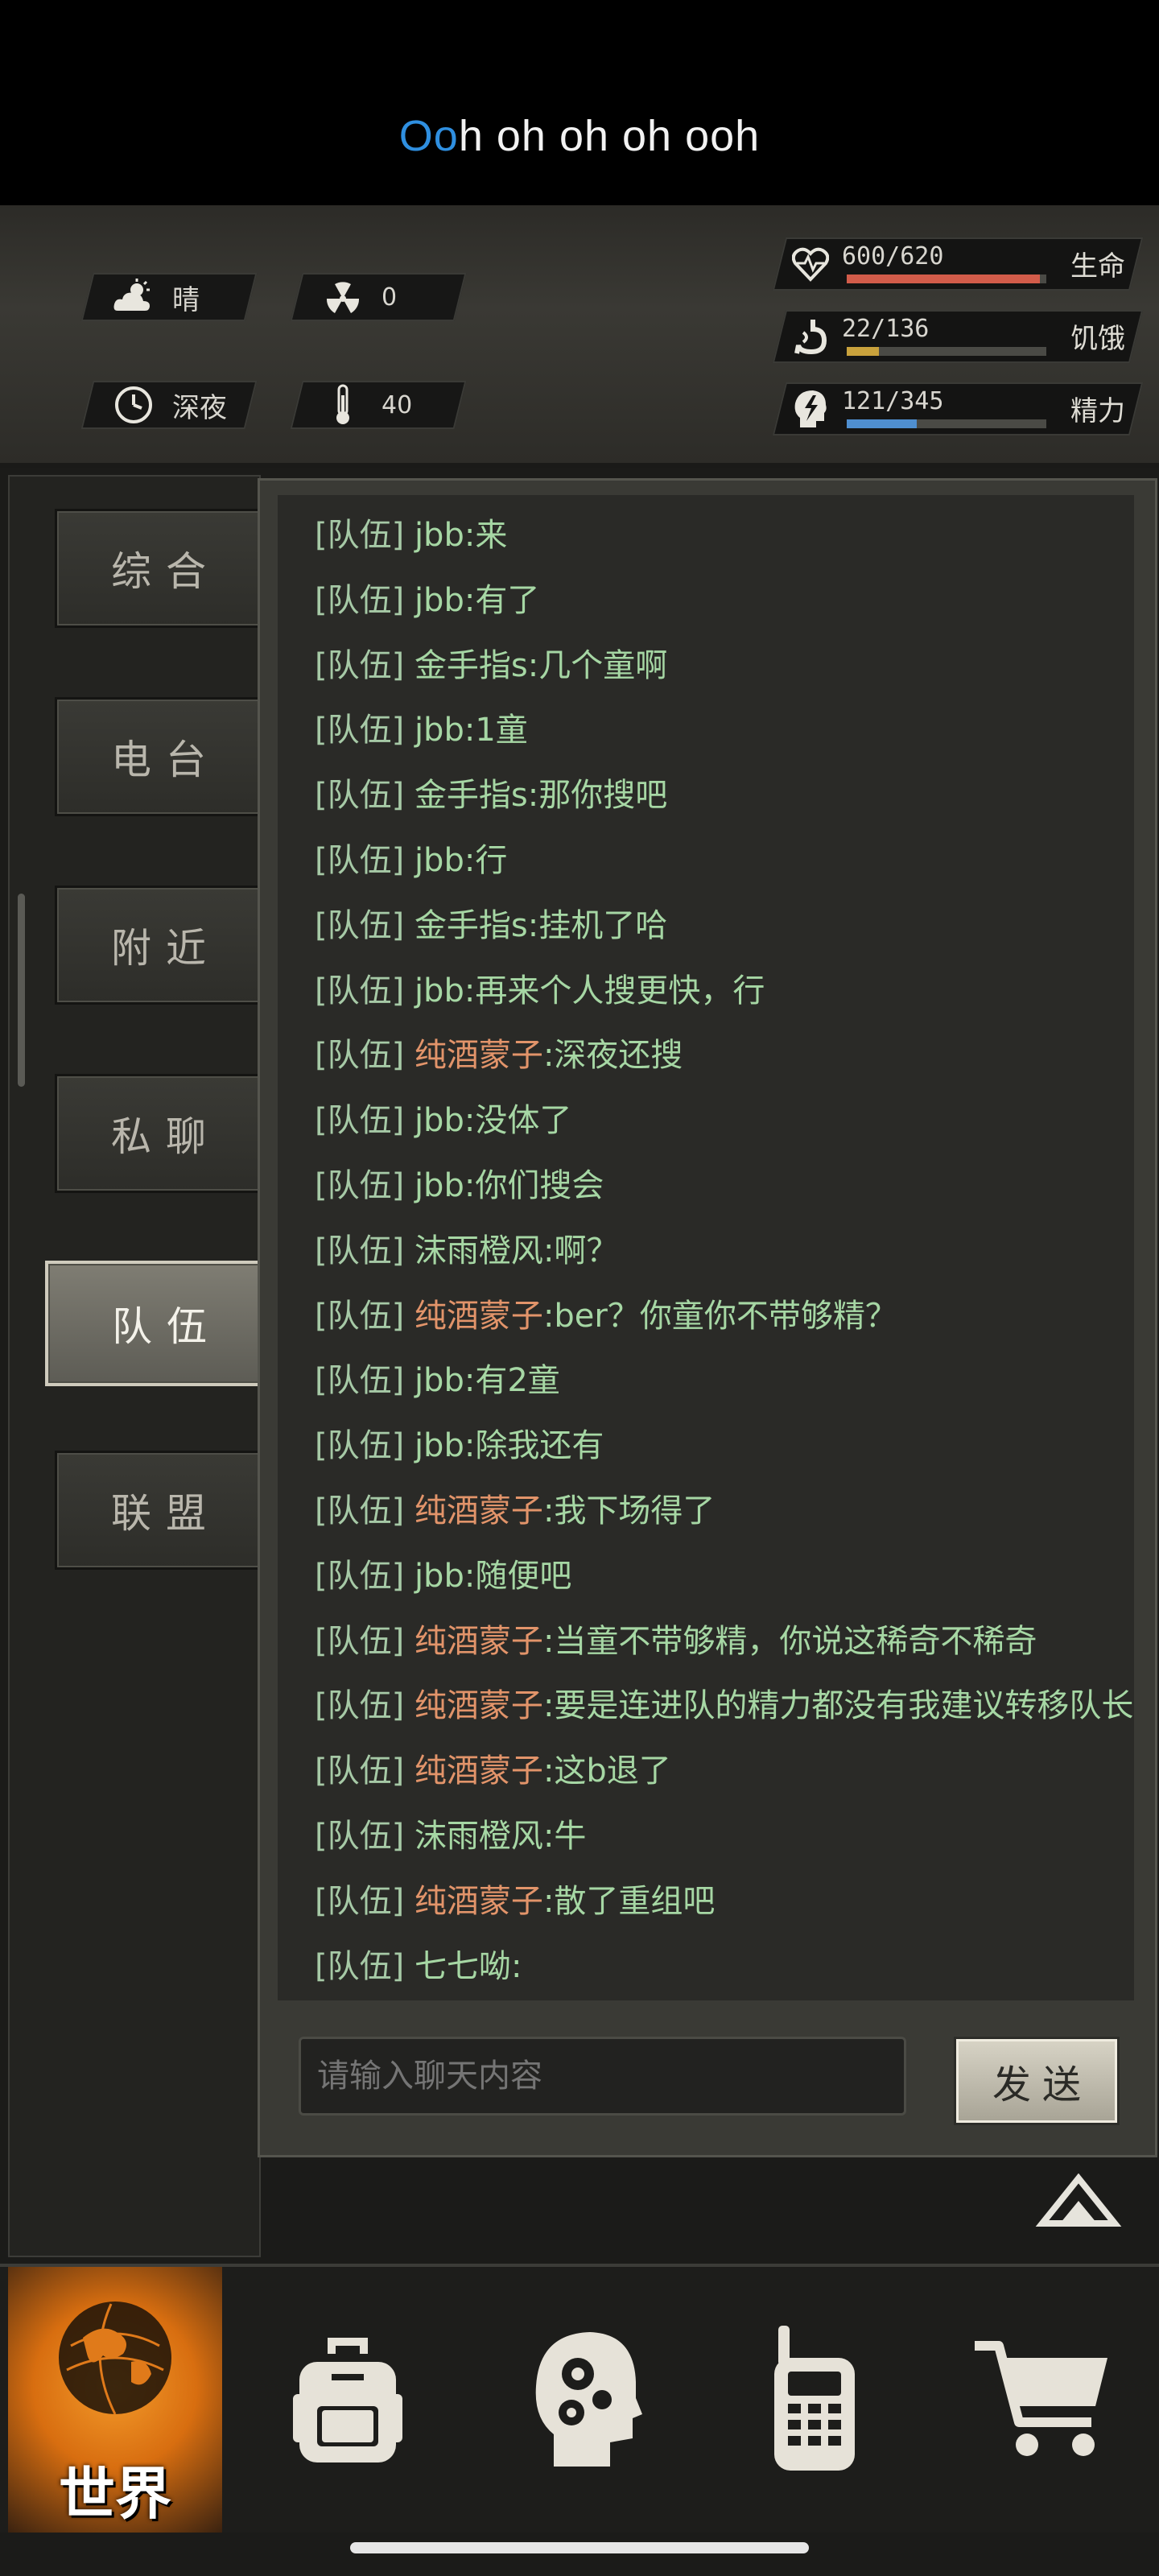 The width and height of the screenshot is (1159, 2576). What do you see at coordinates (169, 405) in the screenshot?
I see `time-box: 深夜` at bounding box center [169, 405].